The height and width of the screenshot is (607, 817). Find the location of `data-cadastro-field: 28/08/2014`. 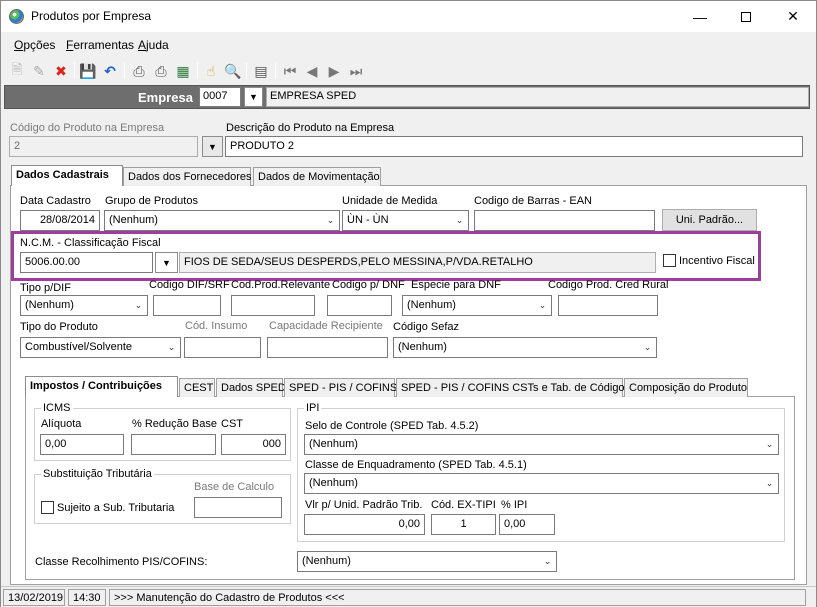

data-cadastro-field: 28/08/2014 is located at coordinates (60, 220).